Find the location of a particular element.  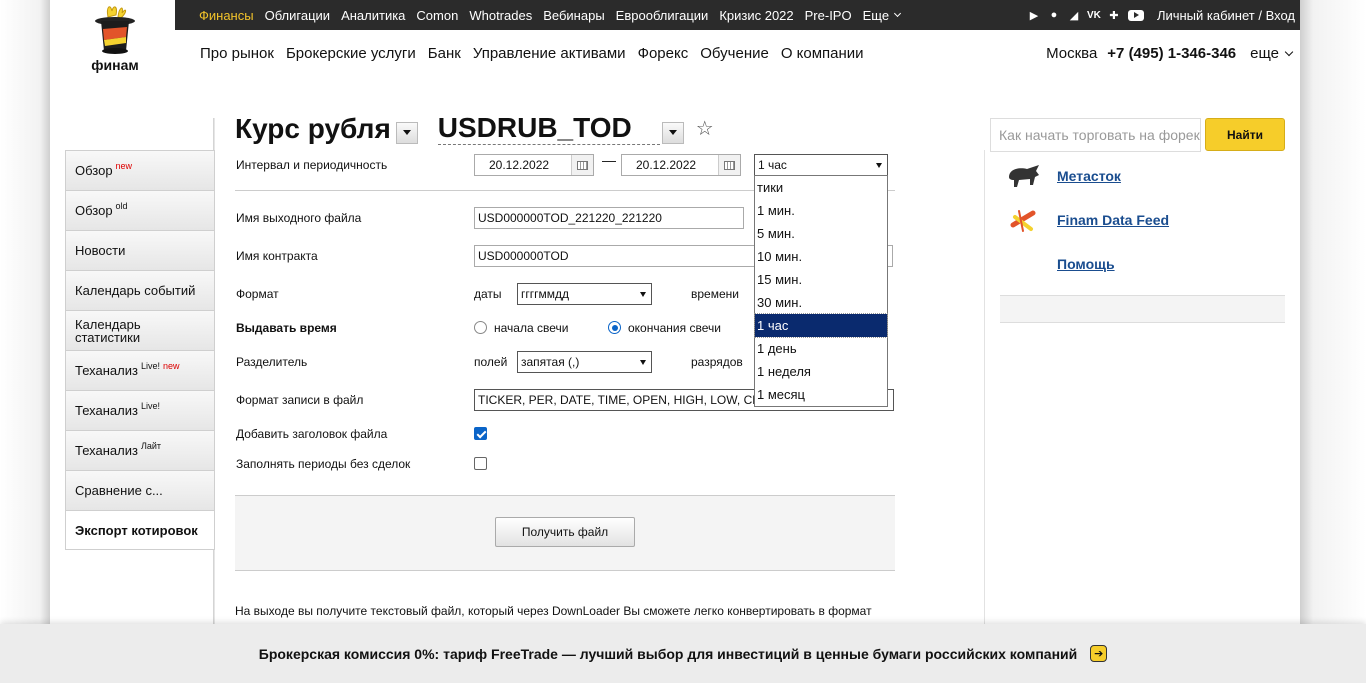

contact-block: Москва +7 (495) 1-346-346 еще is located at coordinates (1170, 53).